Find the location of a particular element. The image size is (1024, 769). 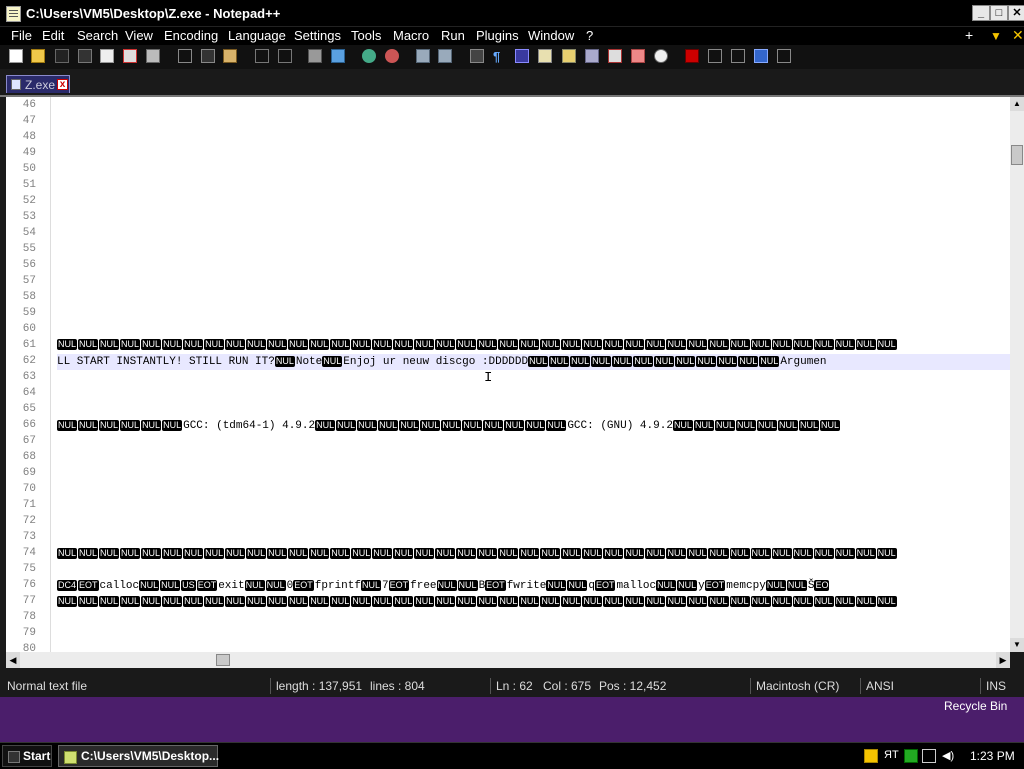

menu-plugins: Plugins is located at coordinates (497, 35).